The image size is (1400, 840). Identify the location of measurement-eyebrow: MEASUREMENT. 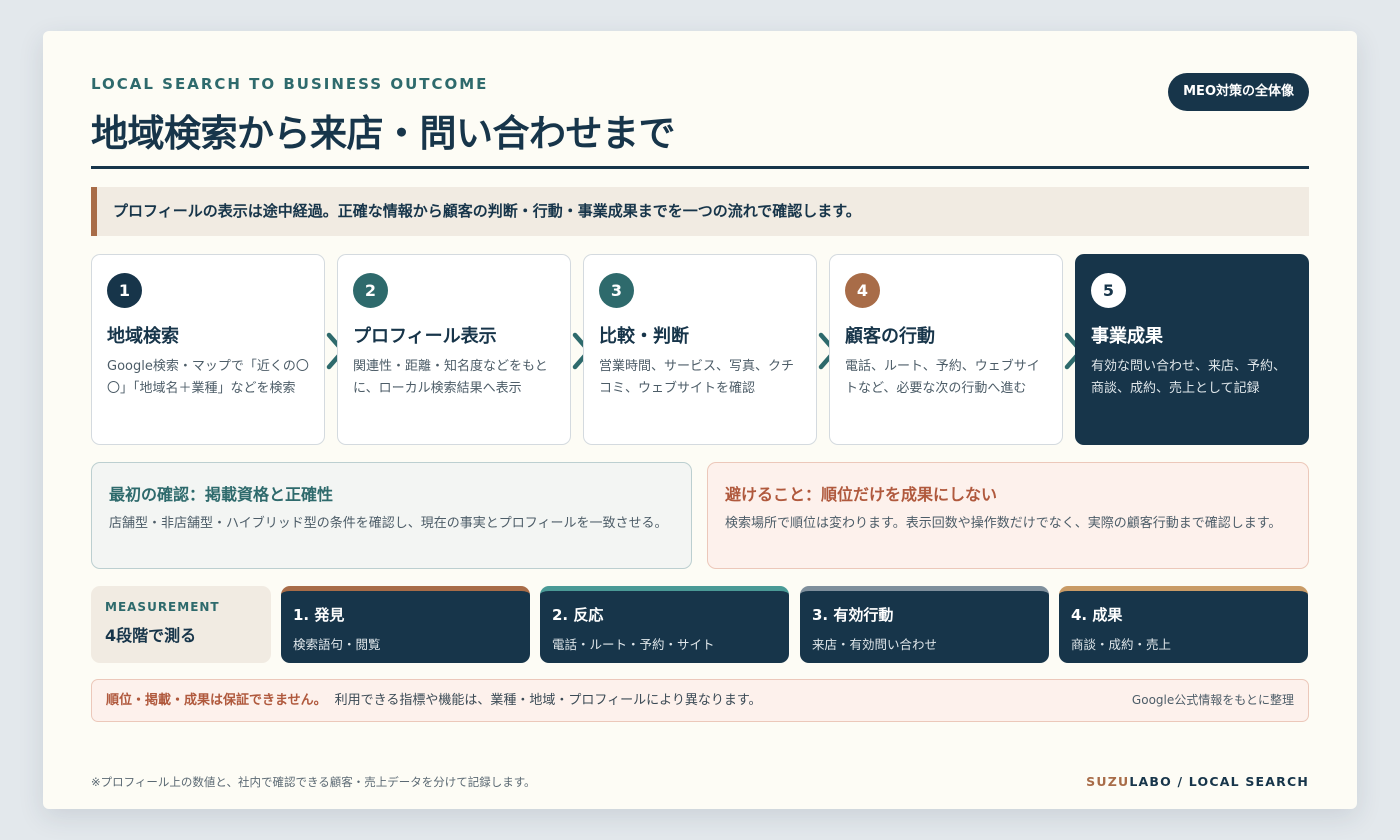
(162, 607).